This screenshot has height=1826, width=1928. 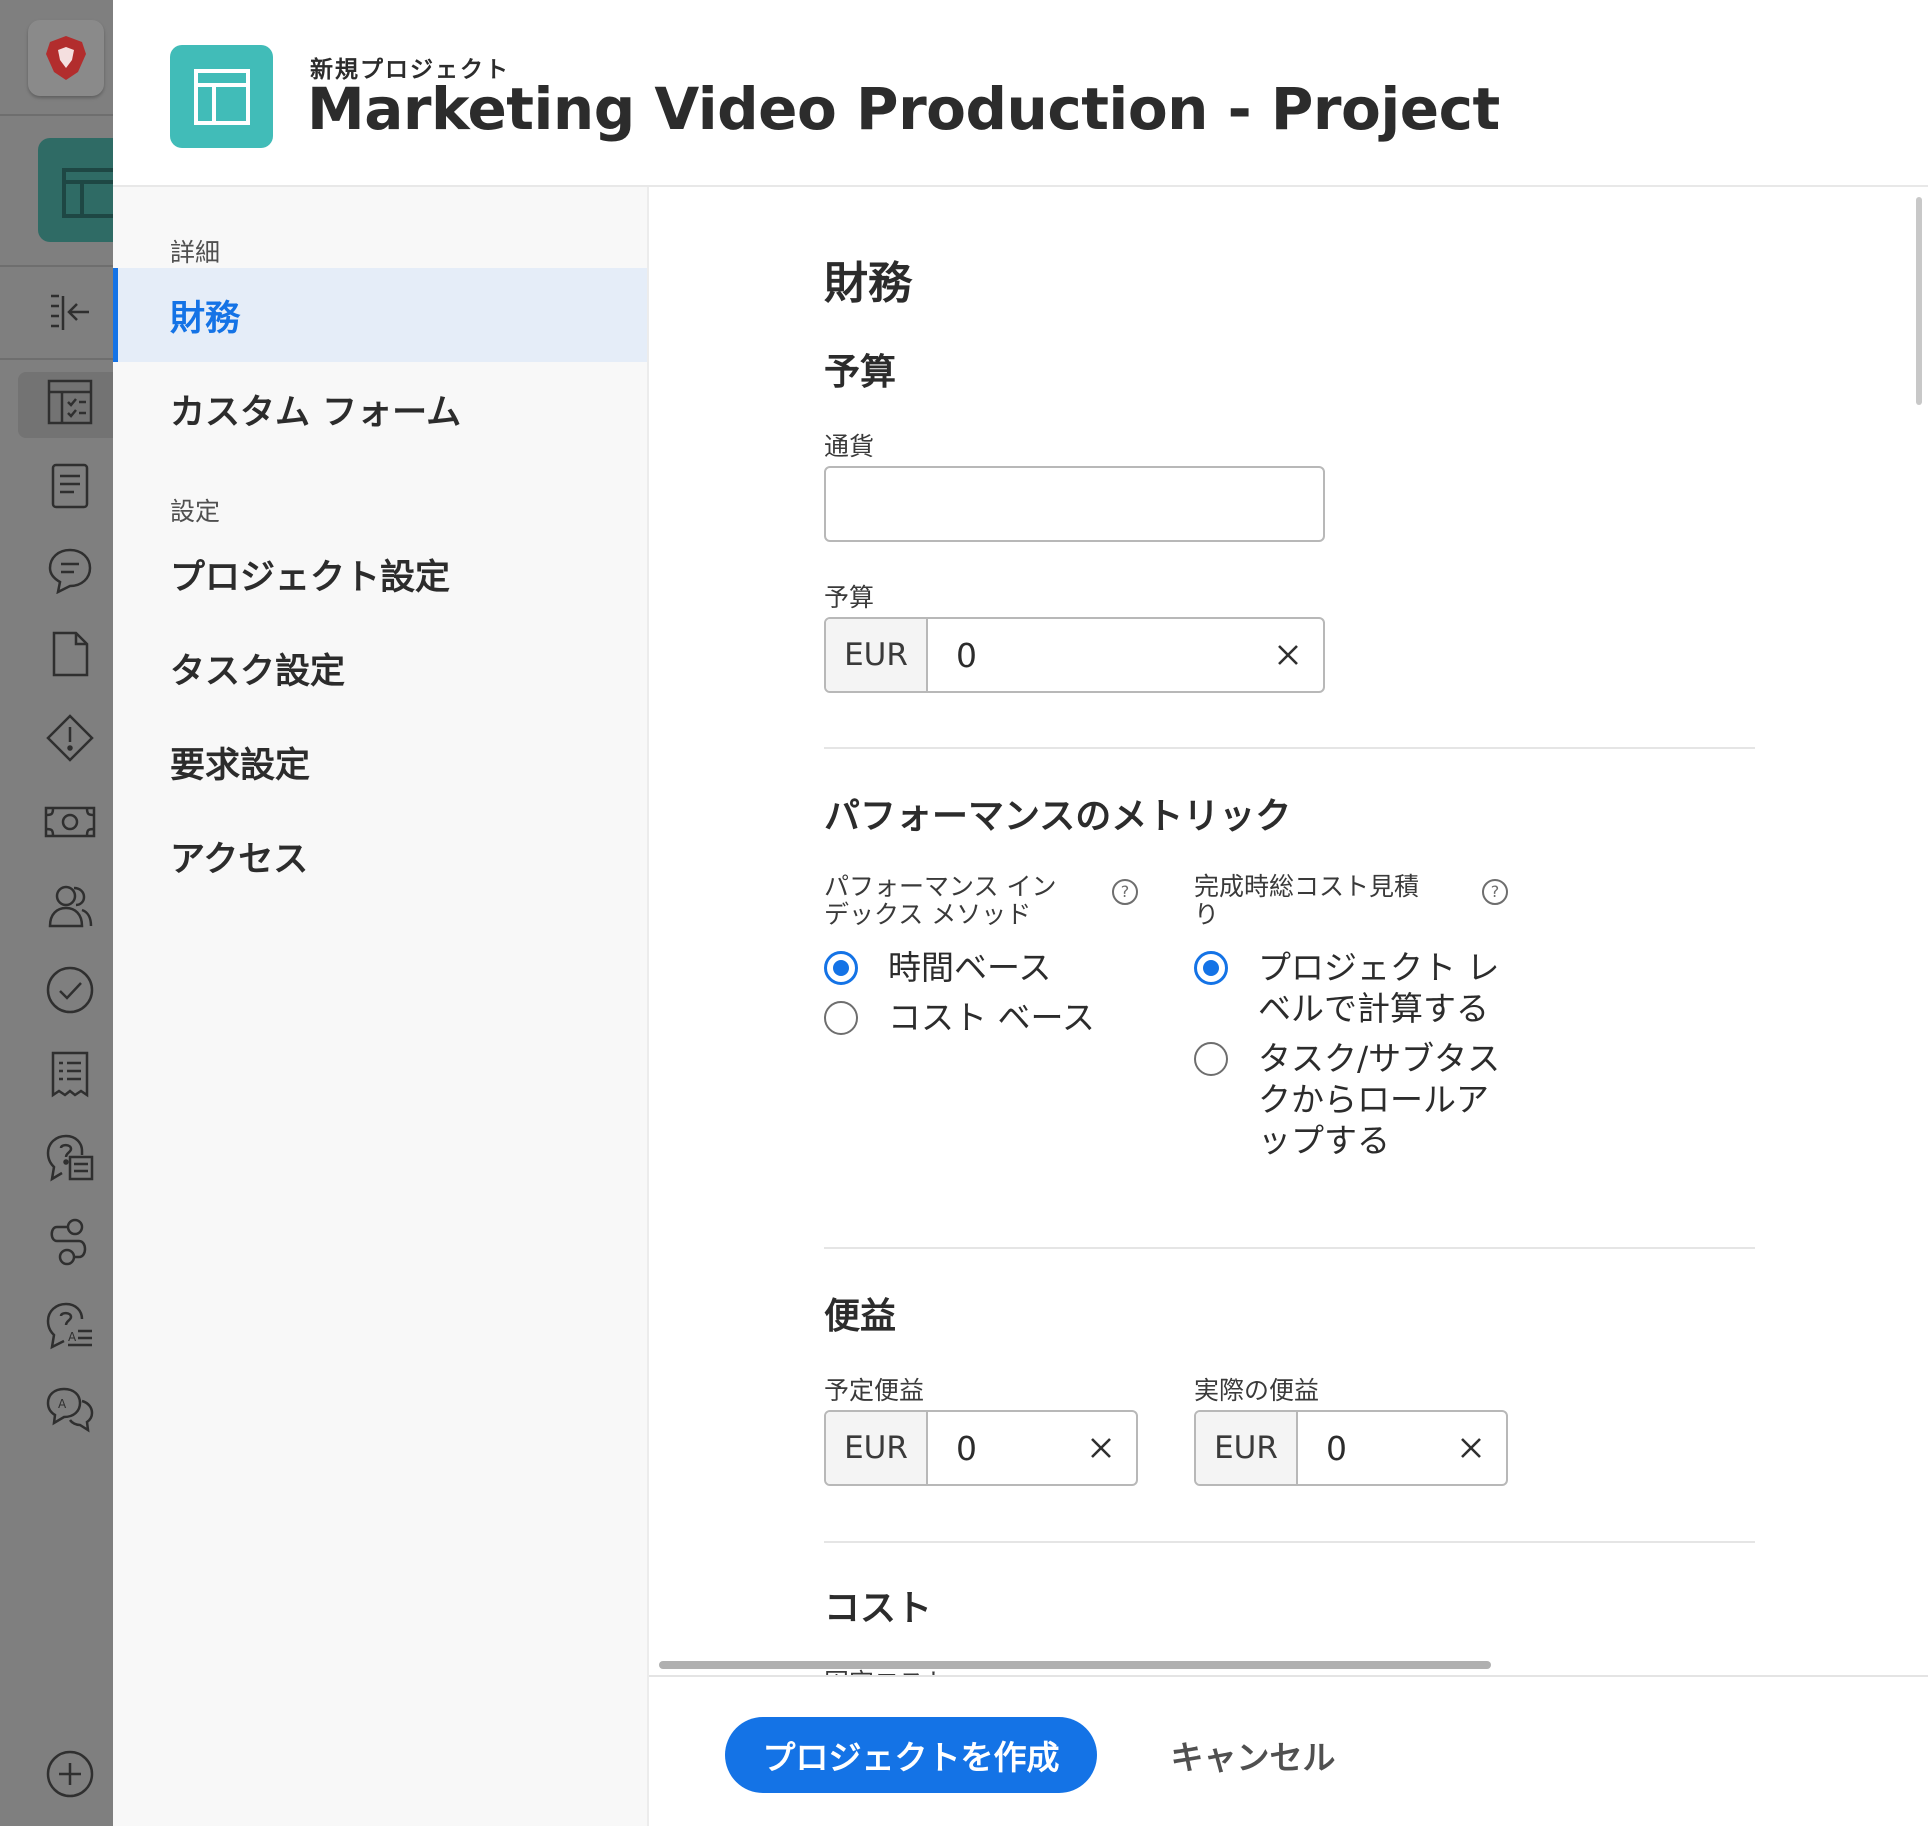 What do you see at coordinates (70, 822) in the screenshot?
I see `money-icon` at bounding box center [70, 822].